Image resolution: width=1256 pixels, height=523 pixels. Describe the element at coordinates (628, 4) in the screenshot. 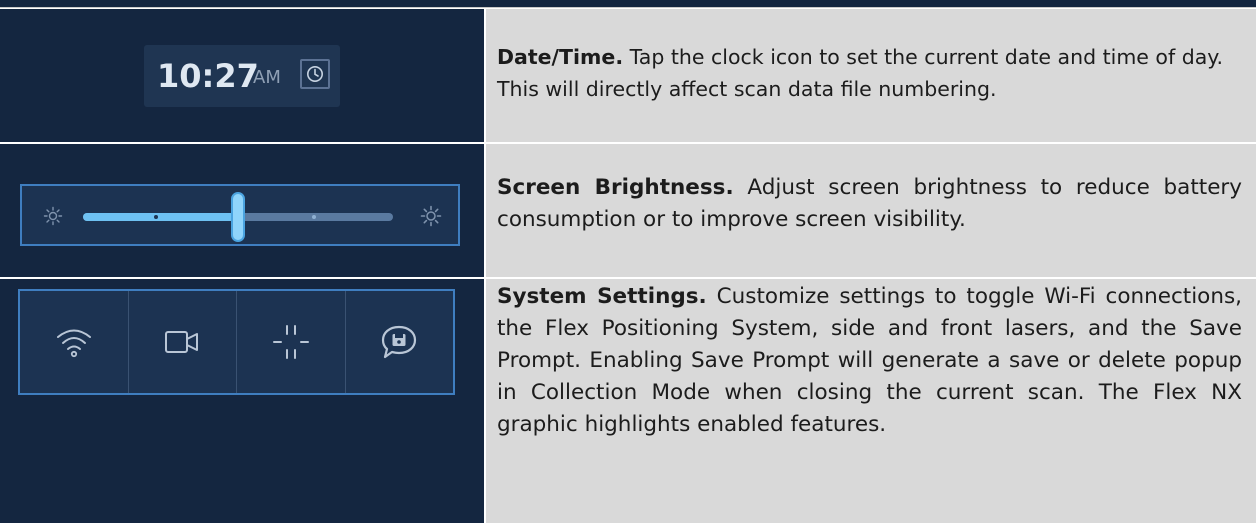

I see `top-band` at that location.